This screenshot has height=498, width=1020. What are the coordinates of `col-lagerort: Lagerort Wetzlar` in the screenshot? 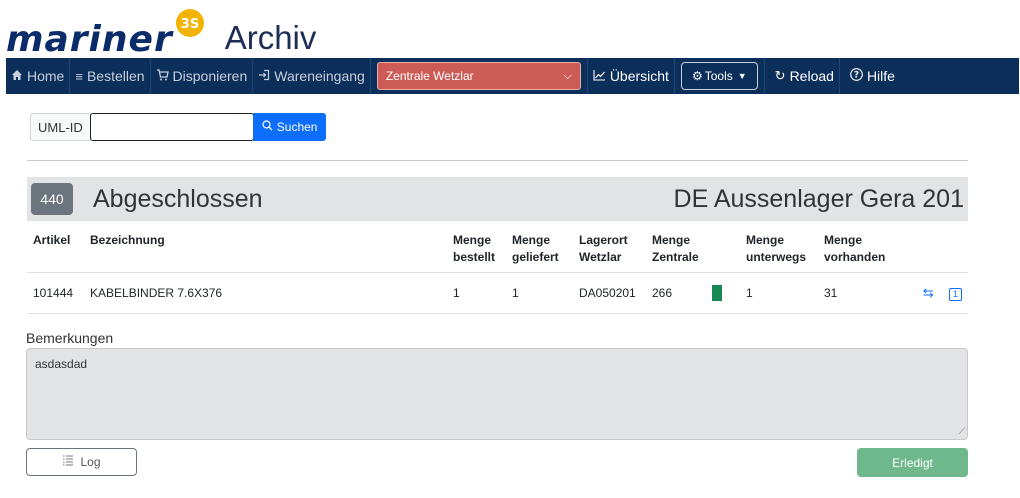 It's located at (609, 247).